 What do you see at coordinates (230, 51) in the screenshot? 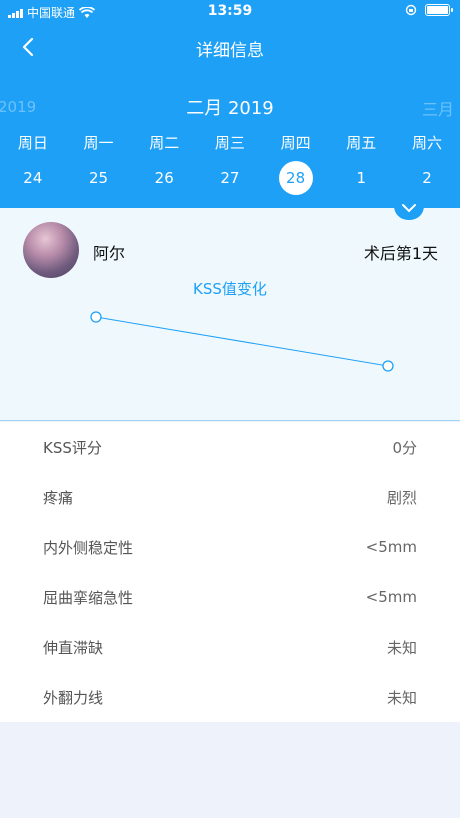
I see `page-title: 详细信息` at bounding box center [230, 51].